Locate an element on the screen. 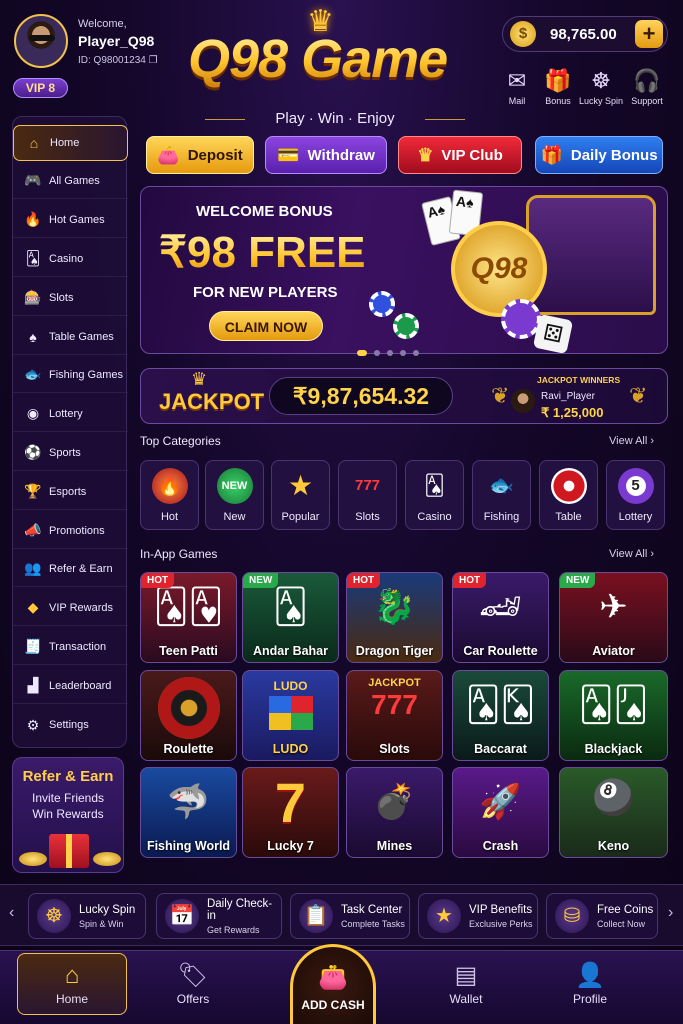 This screenshot has height=1024, width=683. badge-new: NEW is located at coordinates (261, 580).